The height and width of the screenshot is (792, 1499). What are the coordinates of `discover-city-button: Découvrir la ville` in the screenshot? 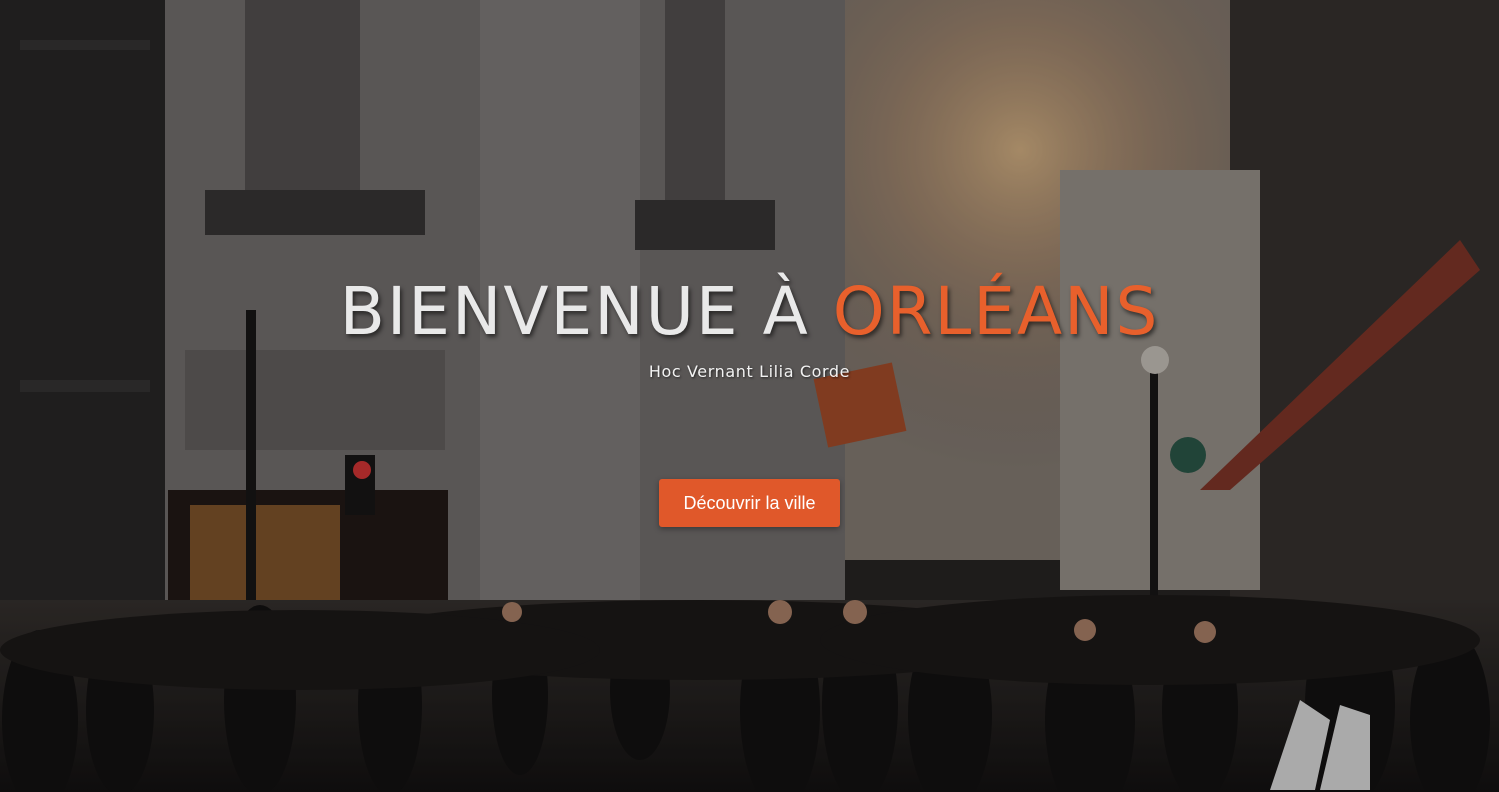 It's located at (749, 503).